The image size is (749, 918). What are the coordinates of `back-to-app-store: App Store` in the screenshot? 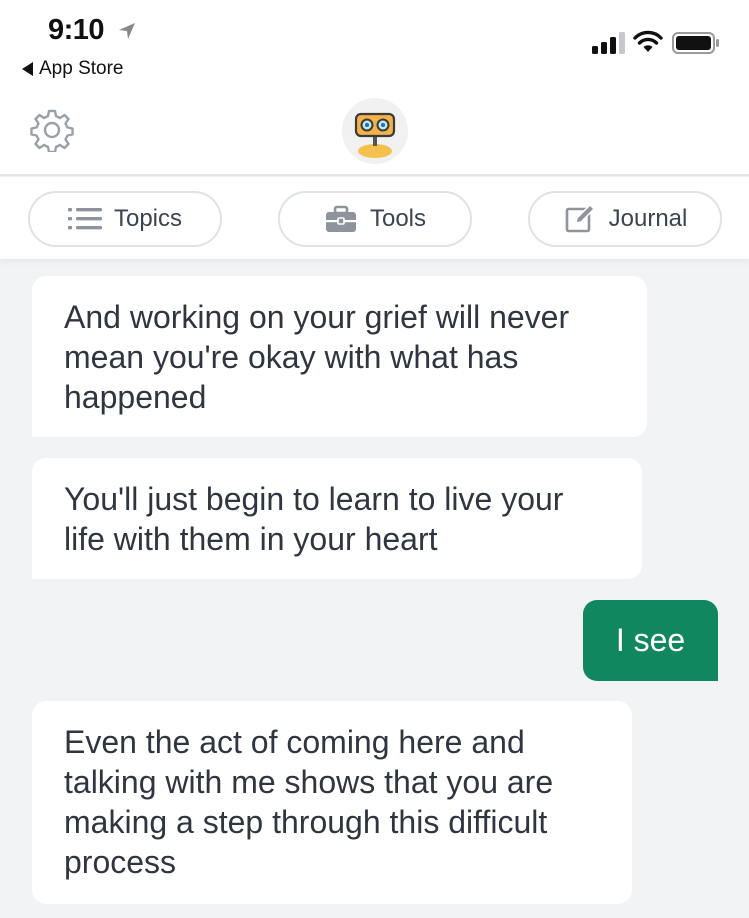 It's located at (73, 69).